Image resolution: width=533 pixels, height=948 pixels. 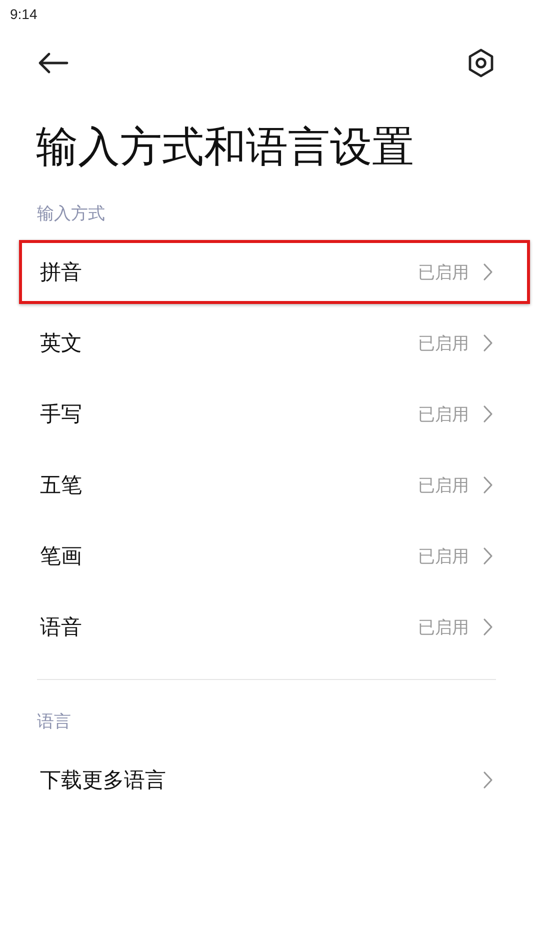 What do you see at coordinates (225, 146) in the screenshot?
I see `page-title: 输入方式和语言设置` at bounding box center [225, 146].